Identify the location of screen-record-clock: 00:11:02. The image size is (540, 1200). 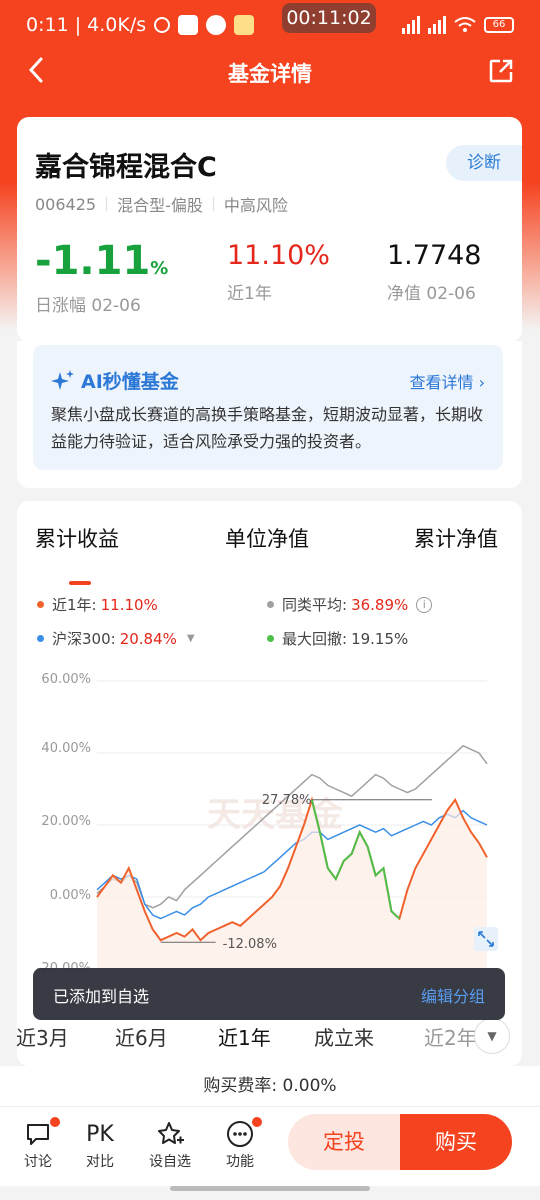
(329, 18).